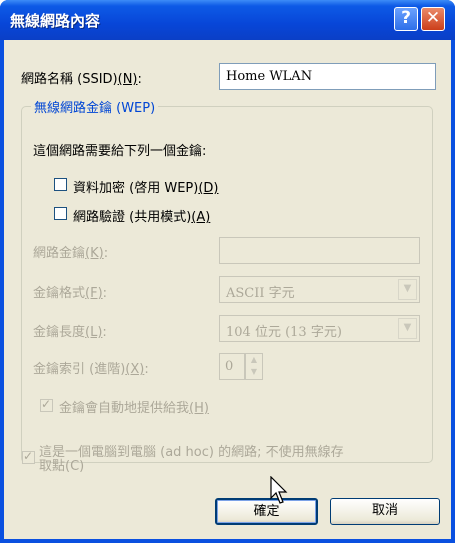 This screenshot has width=455, height=543. I want to click on cancel-button: 取消, so click(385, 511).